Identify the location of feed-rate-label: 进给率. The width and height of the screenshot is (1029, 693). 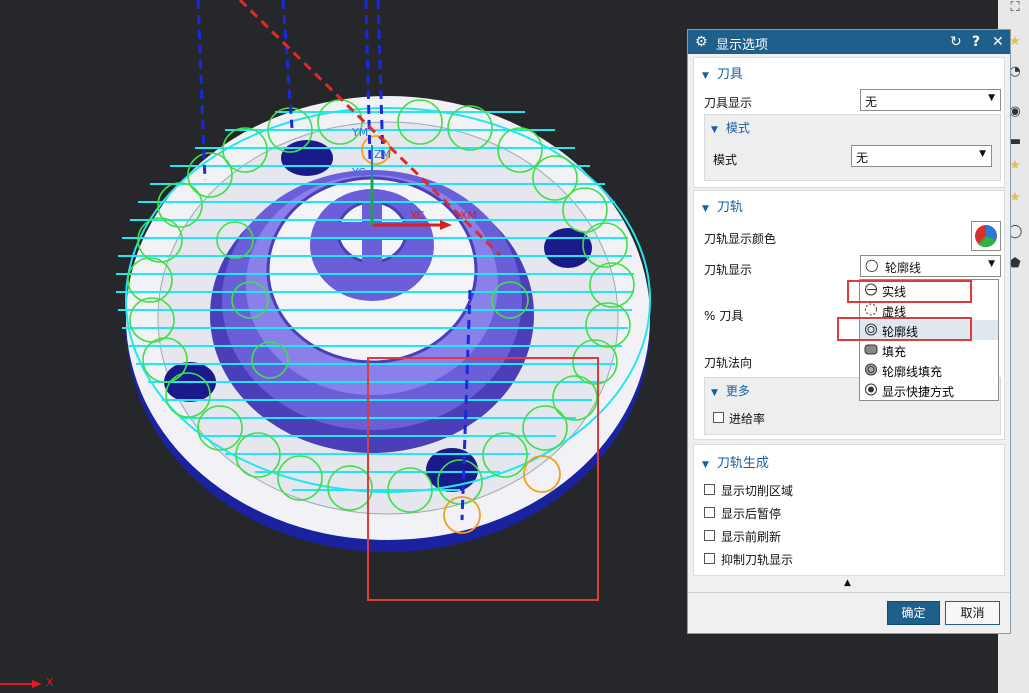
(747, 419).